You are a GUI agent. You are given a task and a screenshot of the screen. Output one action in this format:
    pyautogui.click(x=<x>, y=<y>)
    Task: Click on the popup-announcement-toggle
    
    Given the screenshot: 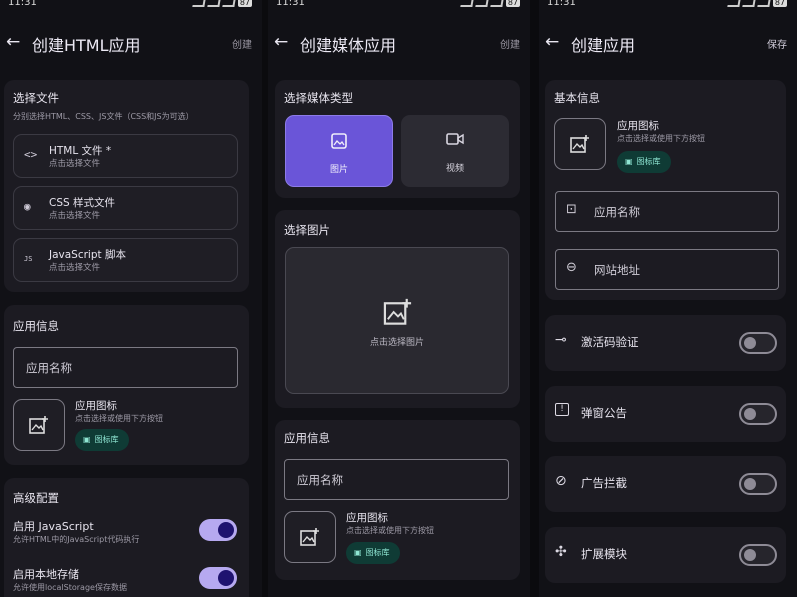 What is the action you would take?
    pyautogui.click(x=758, y=414)
    